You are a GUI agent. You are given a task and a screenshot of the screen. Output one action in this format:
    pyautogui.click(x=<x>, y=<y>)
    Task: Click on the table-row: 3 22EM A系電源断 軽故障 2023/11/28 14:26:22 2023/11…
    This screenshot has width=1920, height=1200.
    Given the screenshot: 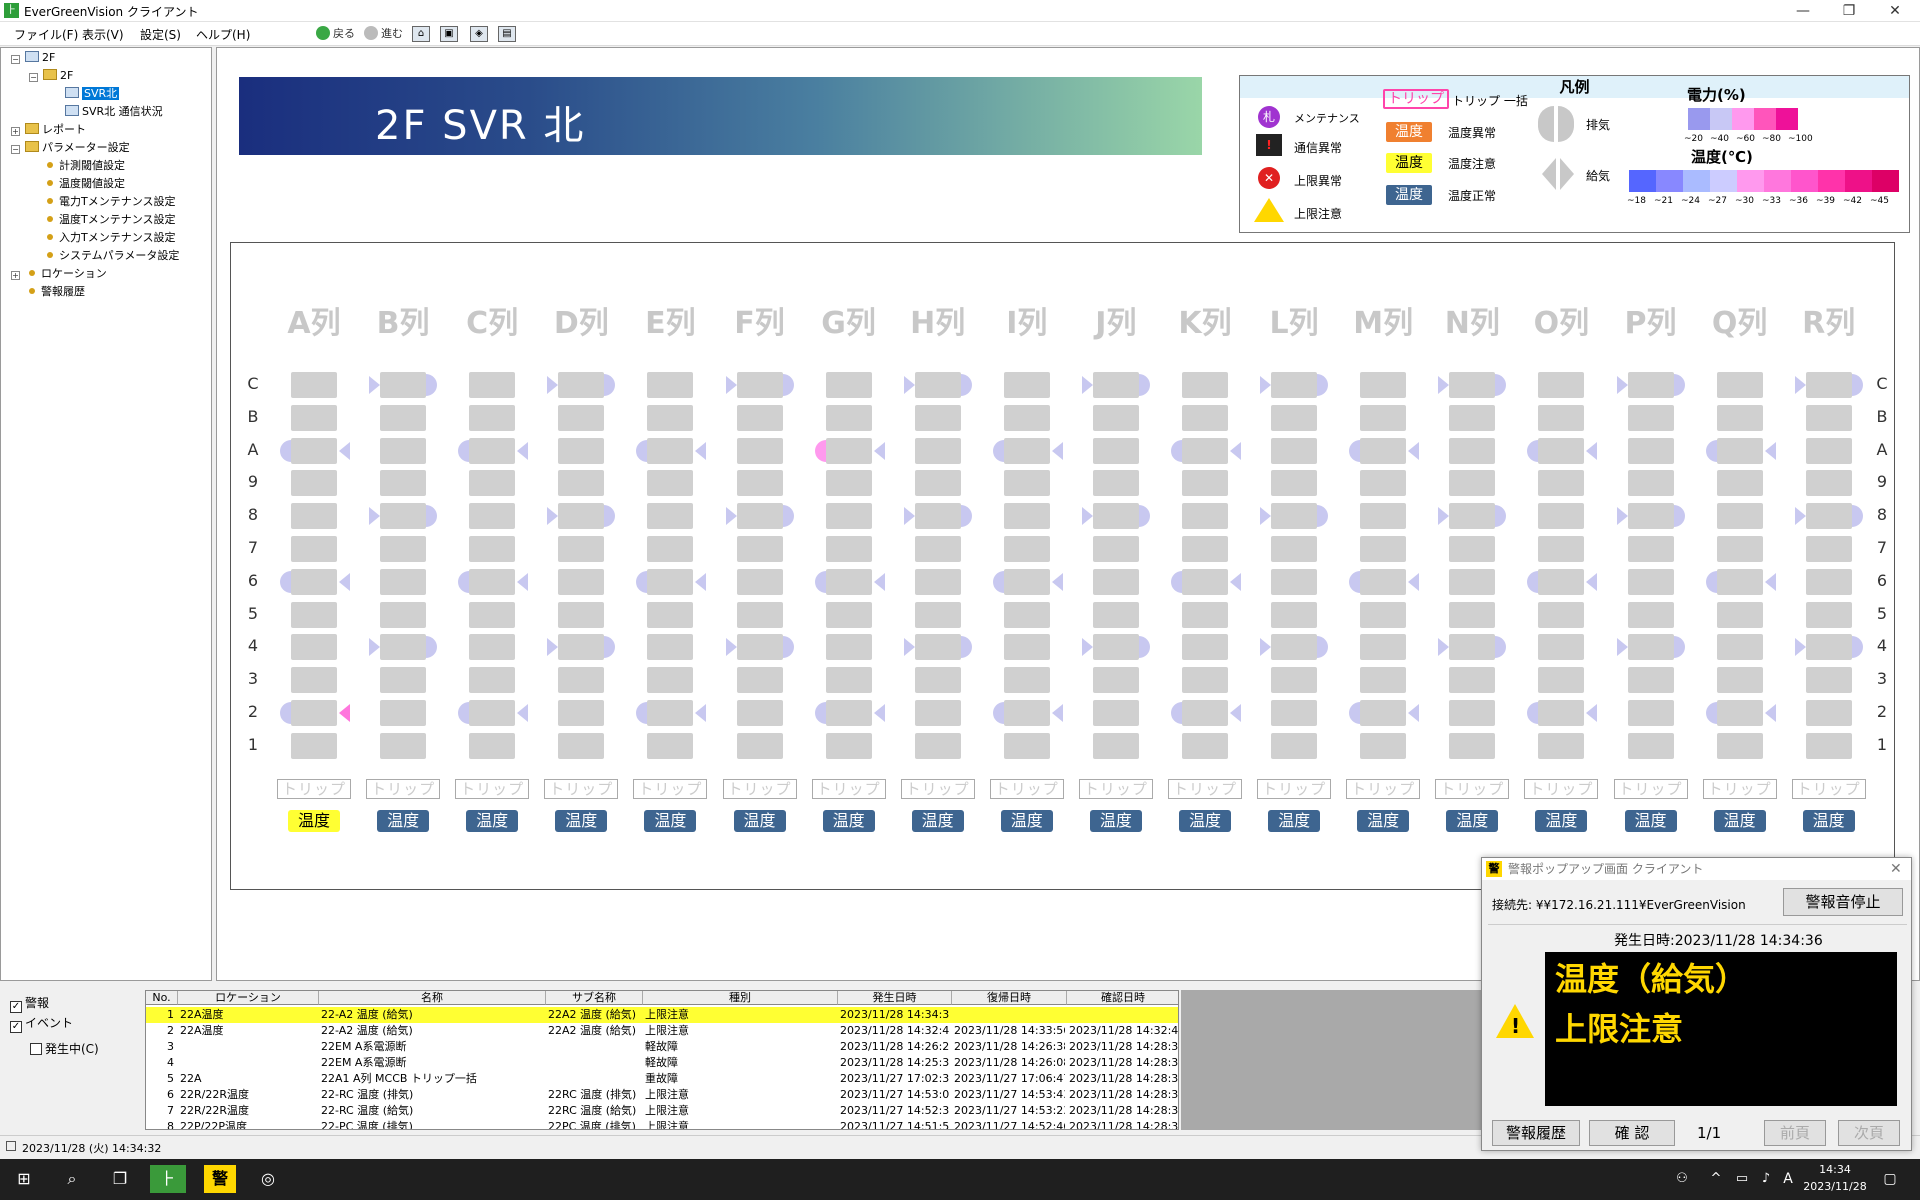 What is the action you would take?
    pyautogui.click(x=662, y=1047)
    